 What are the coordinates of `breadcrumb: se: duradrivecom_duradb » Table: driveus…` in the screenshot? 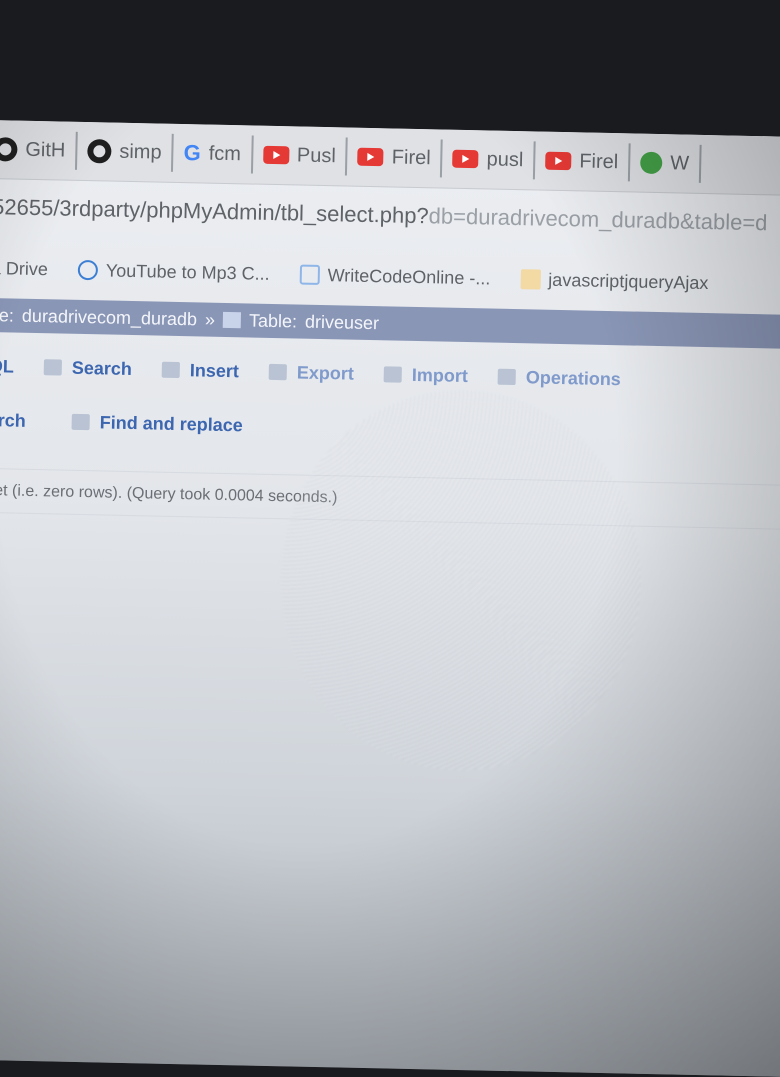 It's located at (390, 323).